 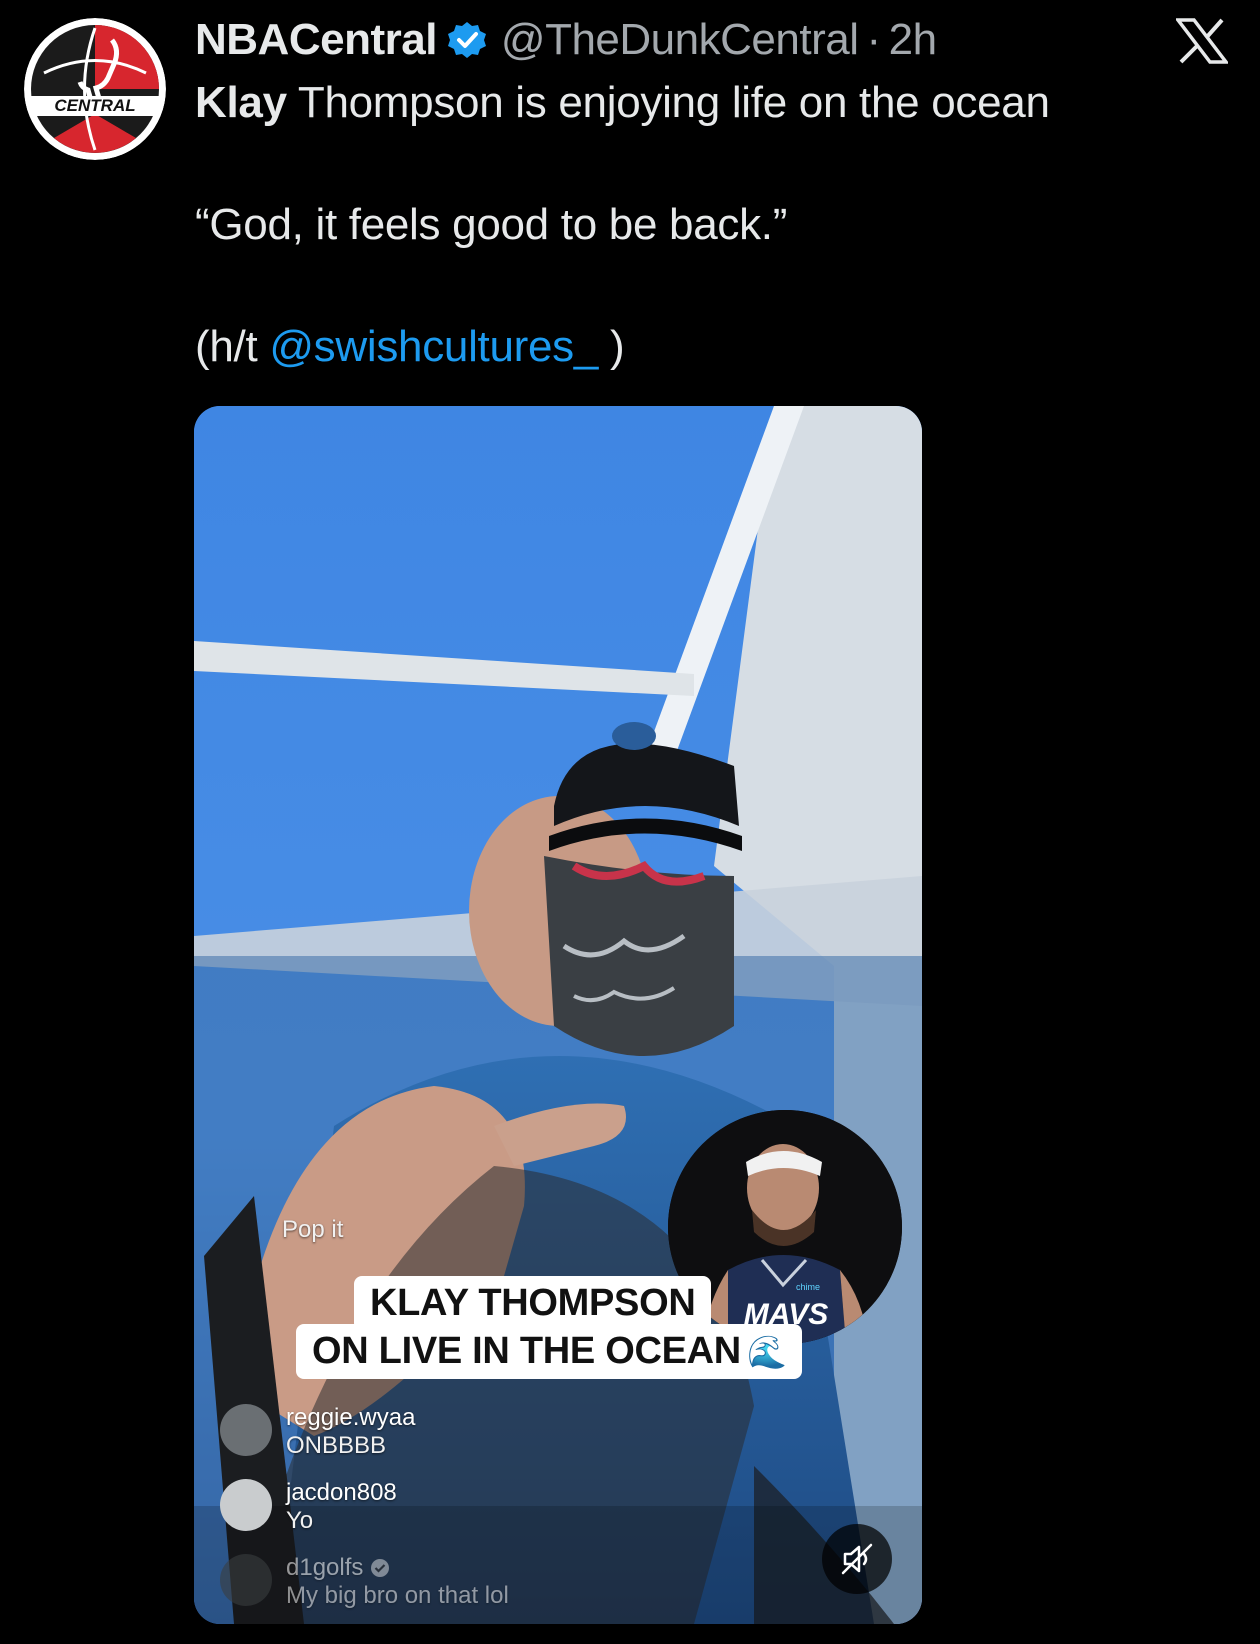 I want to click on avatar: CENTRAL, so click(x=95, y=89).